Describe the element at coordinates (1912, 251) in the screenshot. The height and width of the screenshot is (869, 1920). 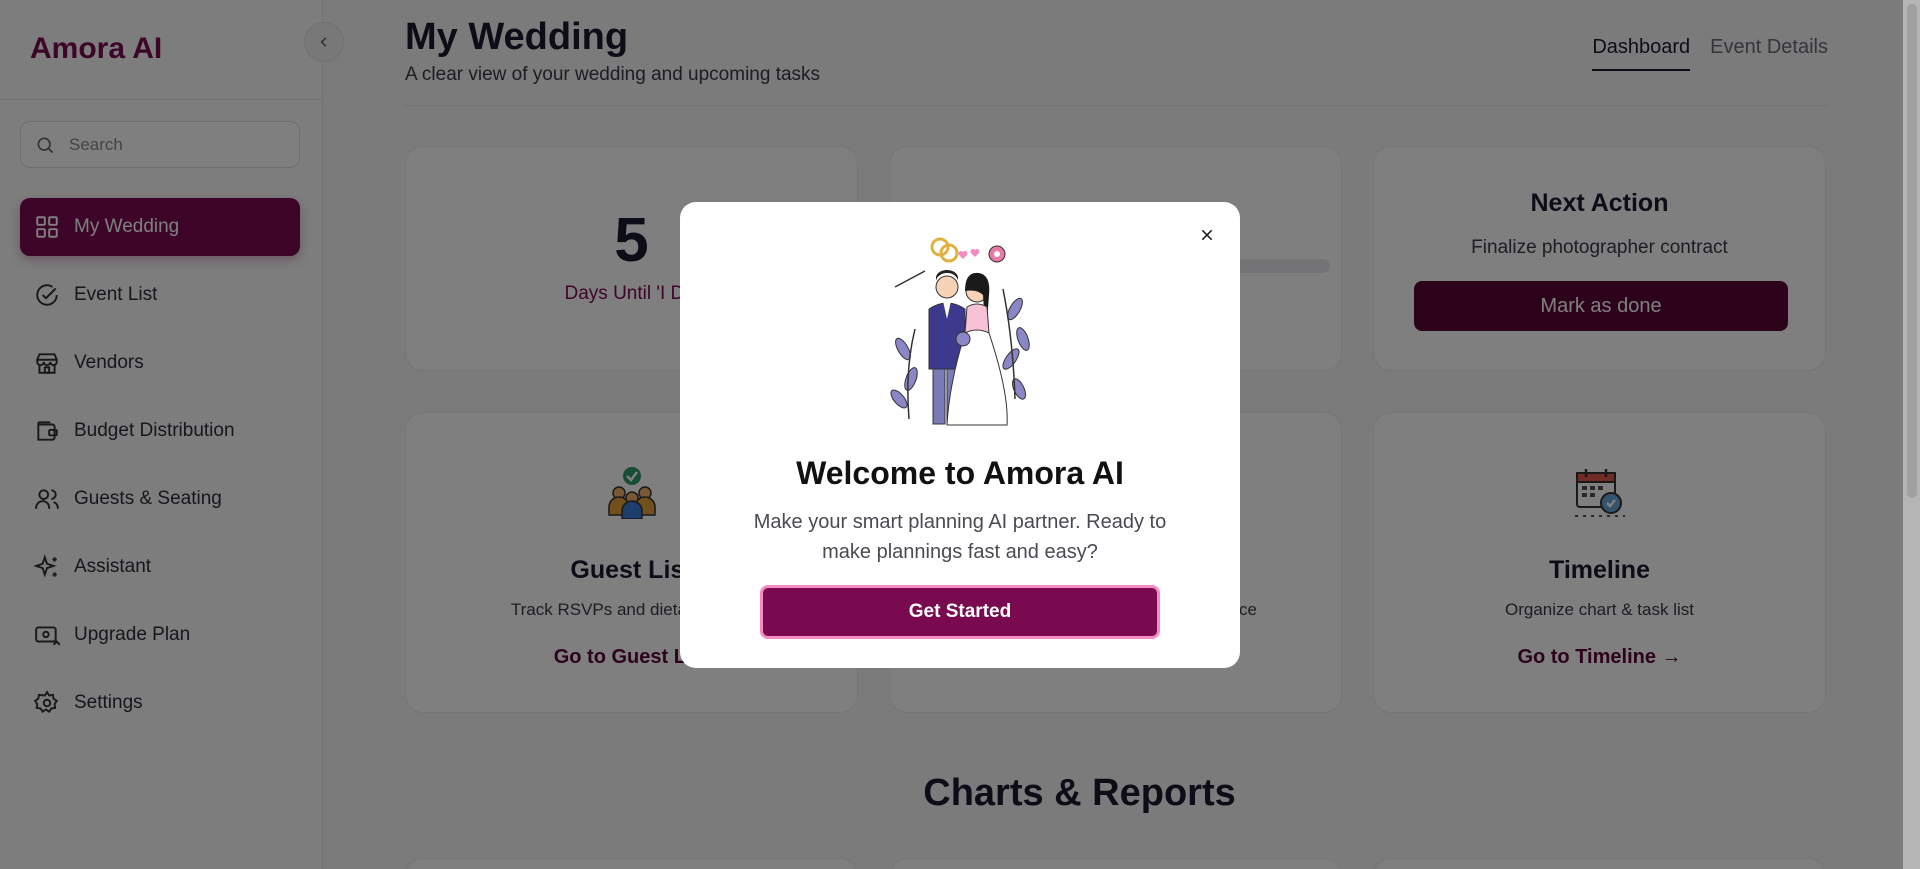
I see `scrollbar-thumb` at that location.